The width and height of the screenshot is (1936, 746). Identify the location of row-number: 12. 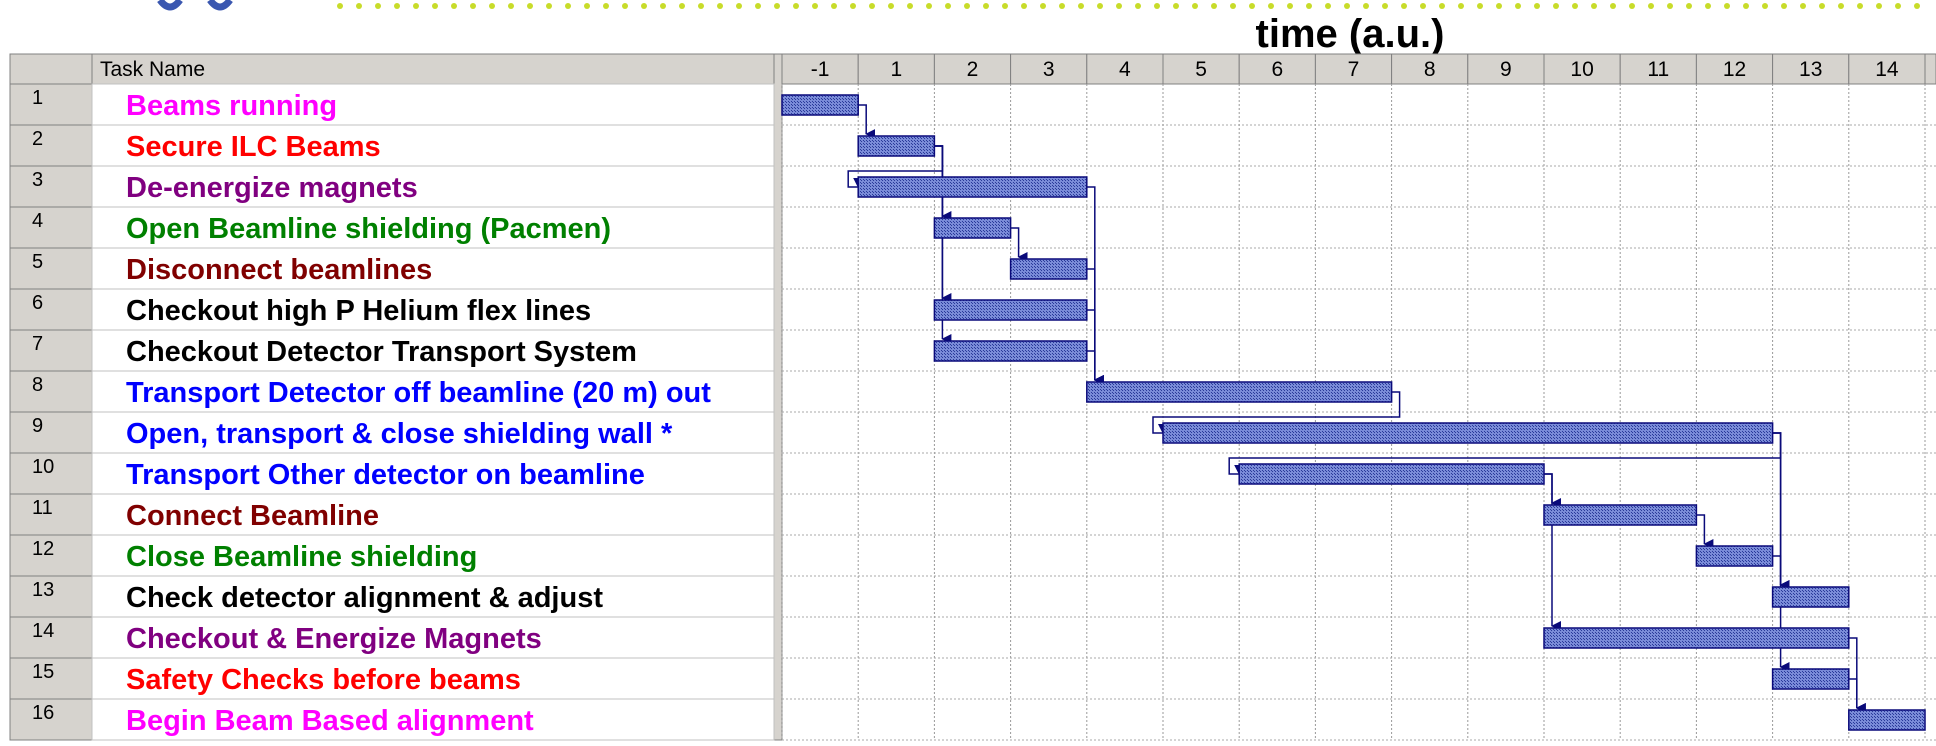
(43, 549).